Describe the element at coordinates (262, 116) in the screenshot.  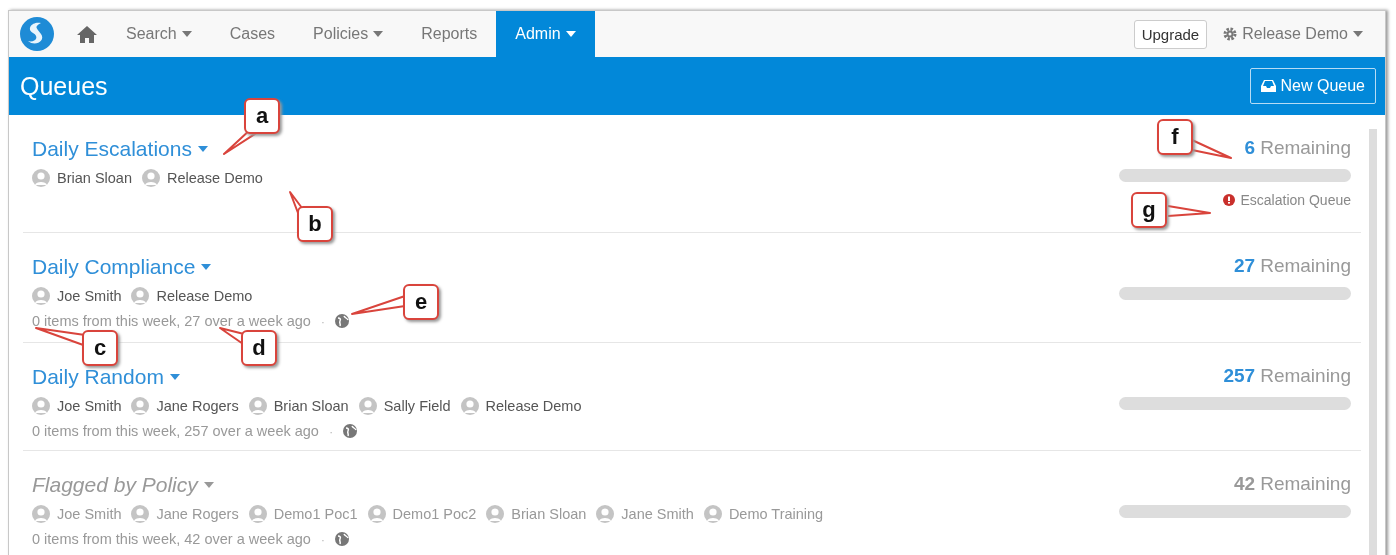
I see `callout-label: a` at that location.